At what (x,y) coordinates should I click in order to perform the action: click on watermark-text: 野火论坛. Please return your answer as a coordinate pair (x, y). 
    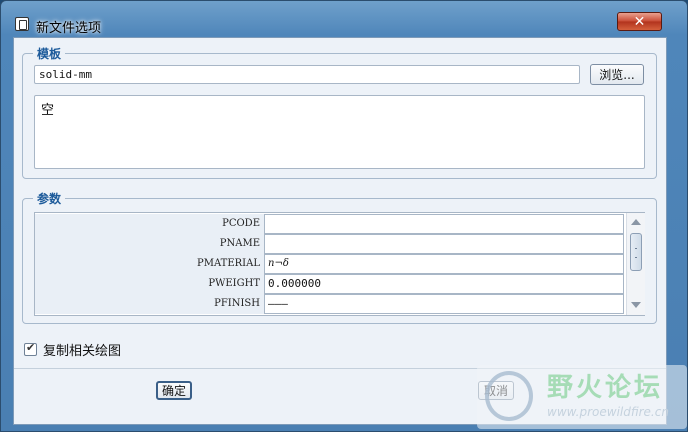
    Looking at the image, I should click on (605, 388).